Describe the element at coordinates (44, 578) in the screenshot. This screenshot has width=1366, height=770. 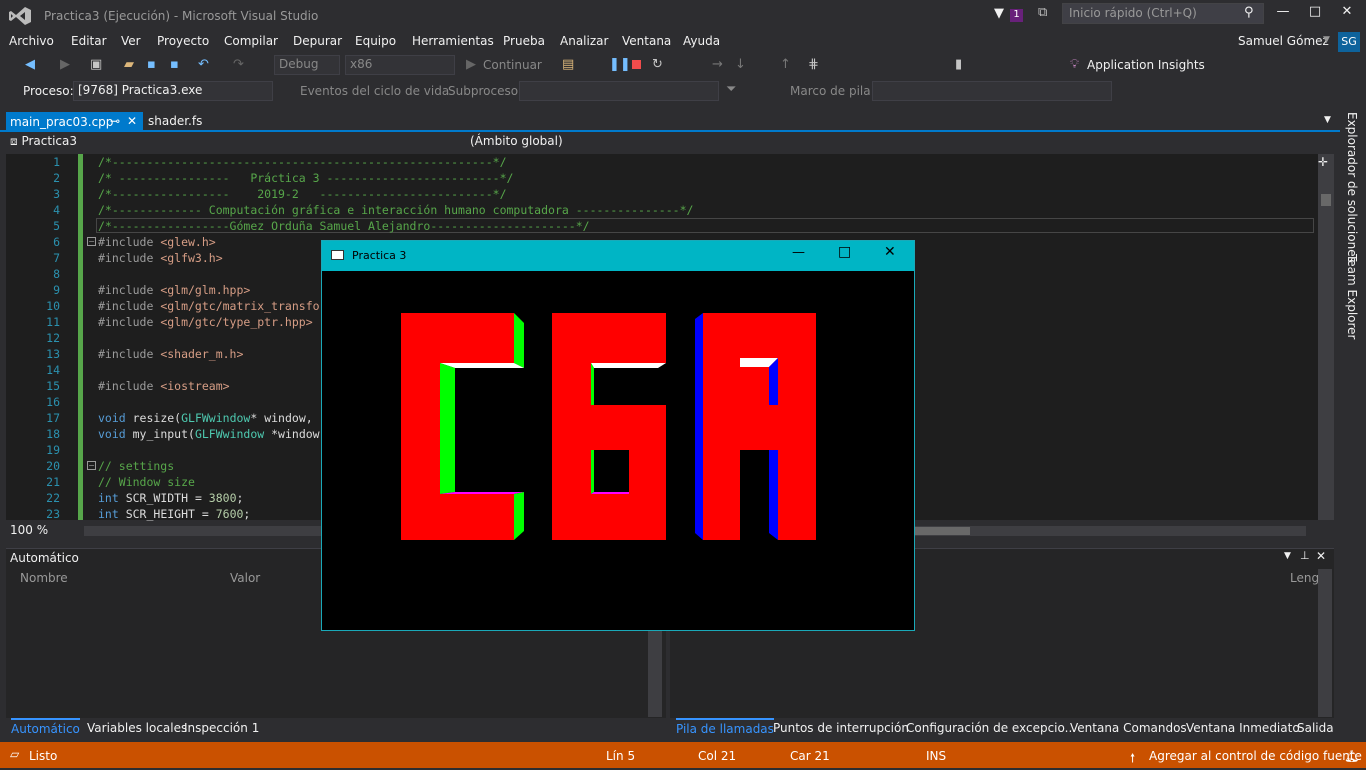
I see `name-column-header: Nombre` at that location.